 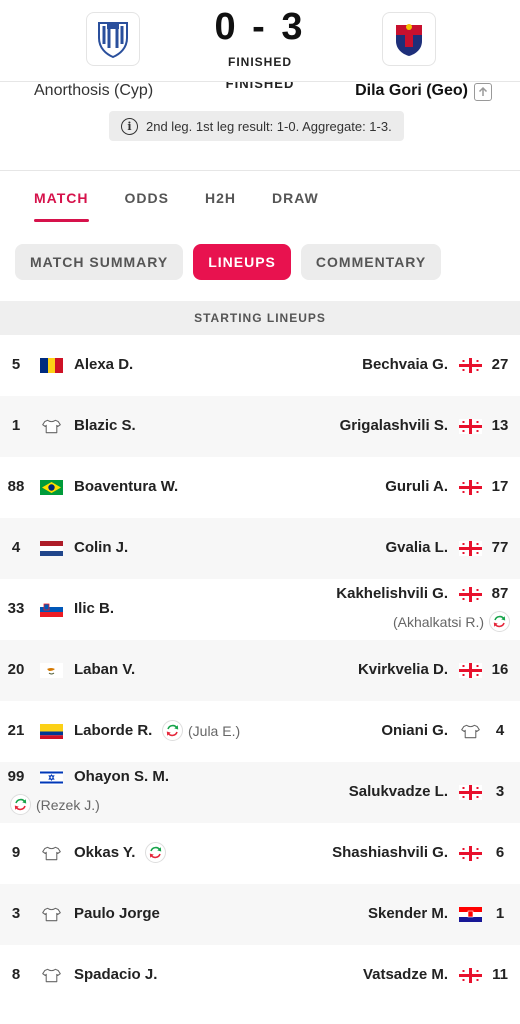 What do you see at coordinates (214, 731) in the screenshot?
I see `substitute-name: (Jula E.)` at bounding box center [214, 731].